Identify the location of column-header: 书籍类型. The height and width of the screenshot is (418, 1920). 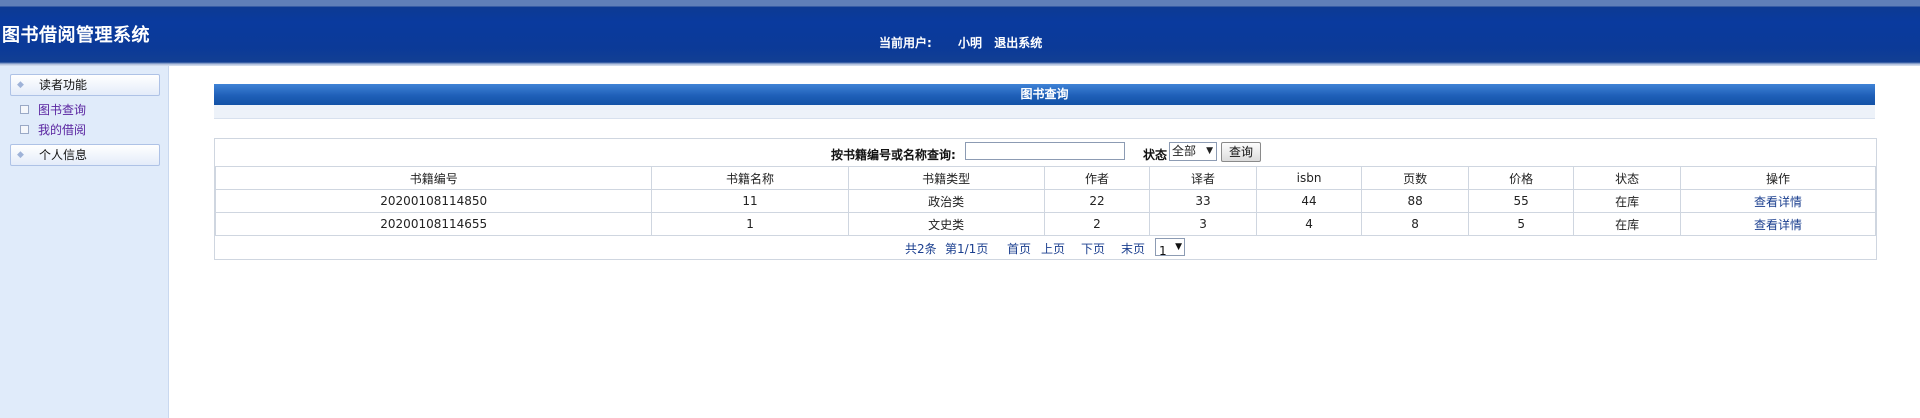
(946, 178).